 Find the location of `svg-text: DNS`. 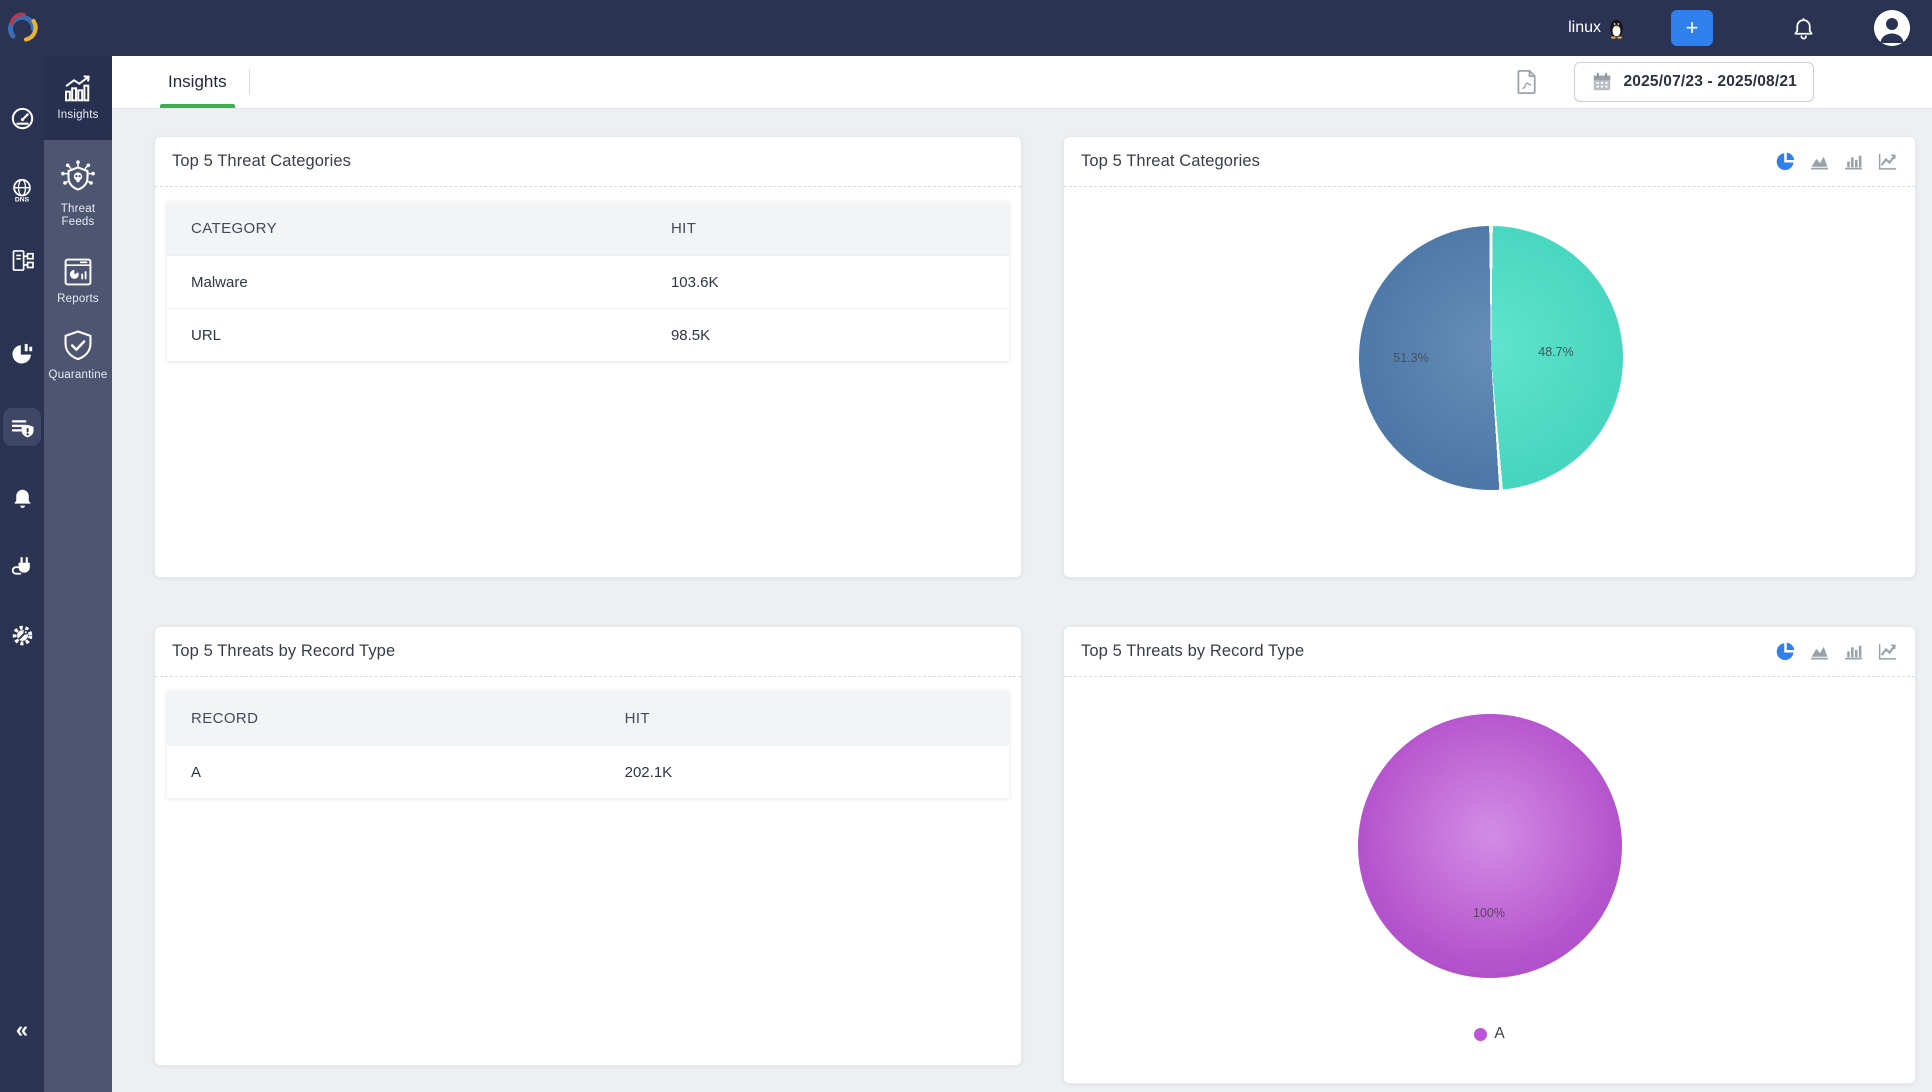

svg-text: DNS is located at coordinates (22, 199).